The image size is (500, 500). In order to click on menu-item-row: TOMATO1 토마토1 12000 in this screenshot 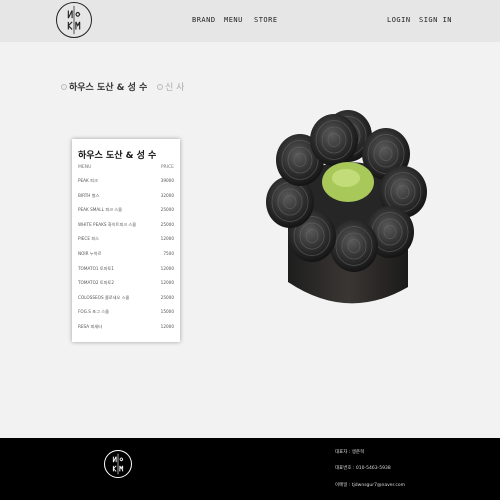, I will do `click(126, 269)`.